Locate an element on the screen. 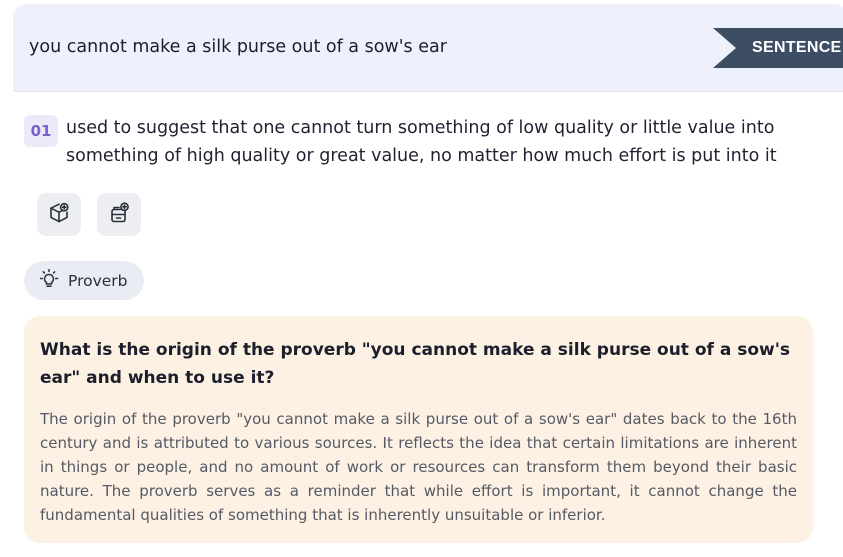  add-to-notebook-button is located at coordinates (119, 214).